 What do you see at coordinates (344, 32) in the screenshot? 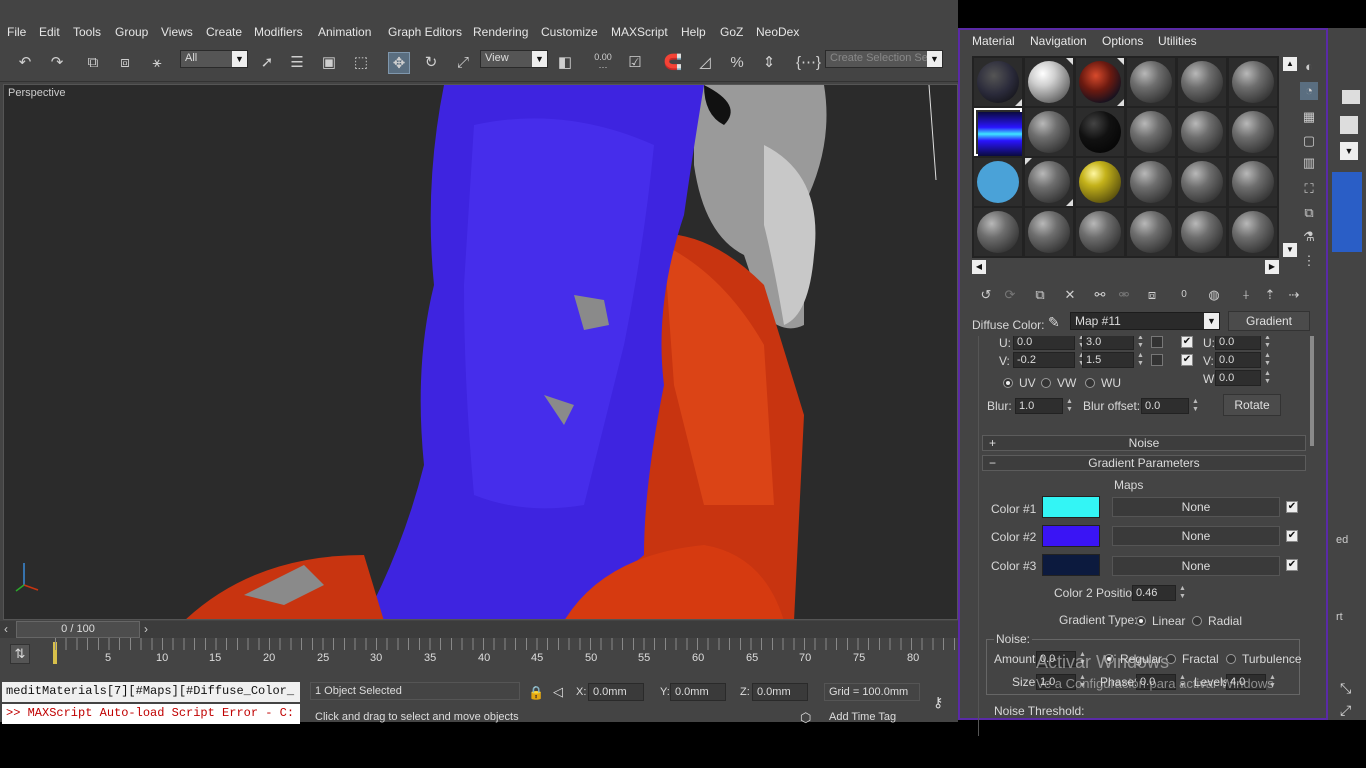
I see `menu-animation: Animation` at bounding box center [344, 32].